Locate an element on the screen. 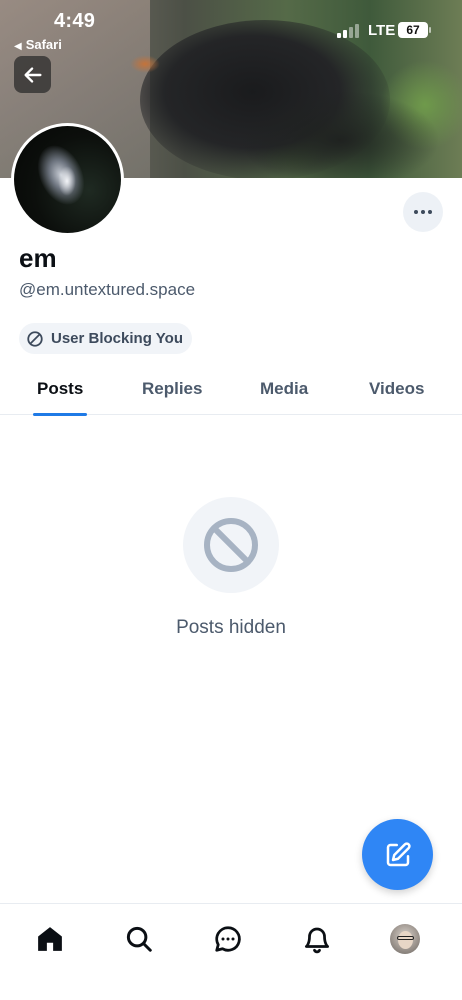 This screenshot has width=462, height=1000. back-to-safari: ◀ Safari is located at coordinates (38, 44).